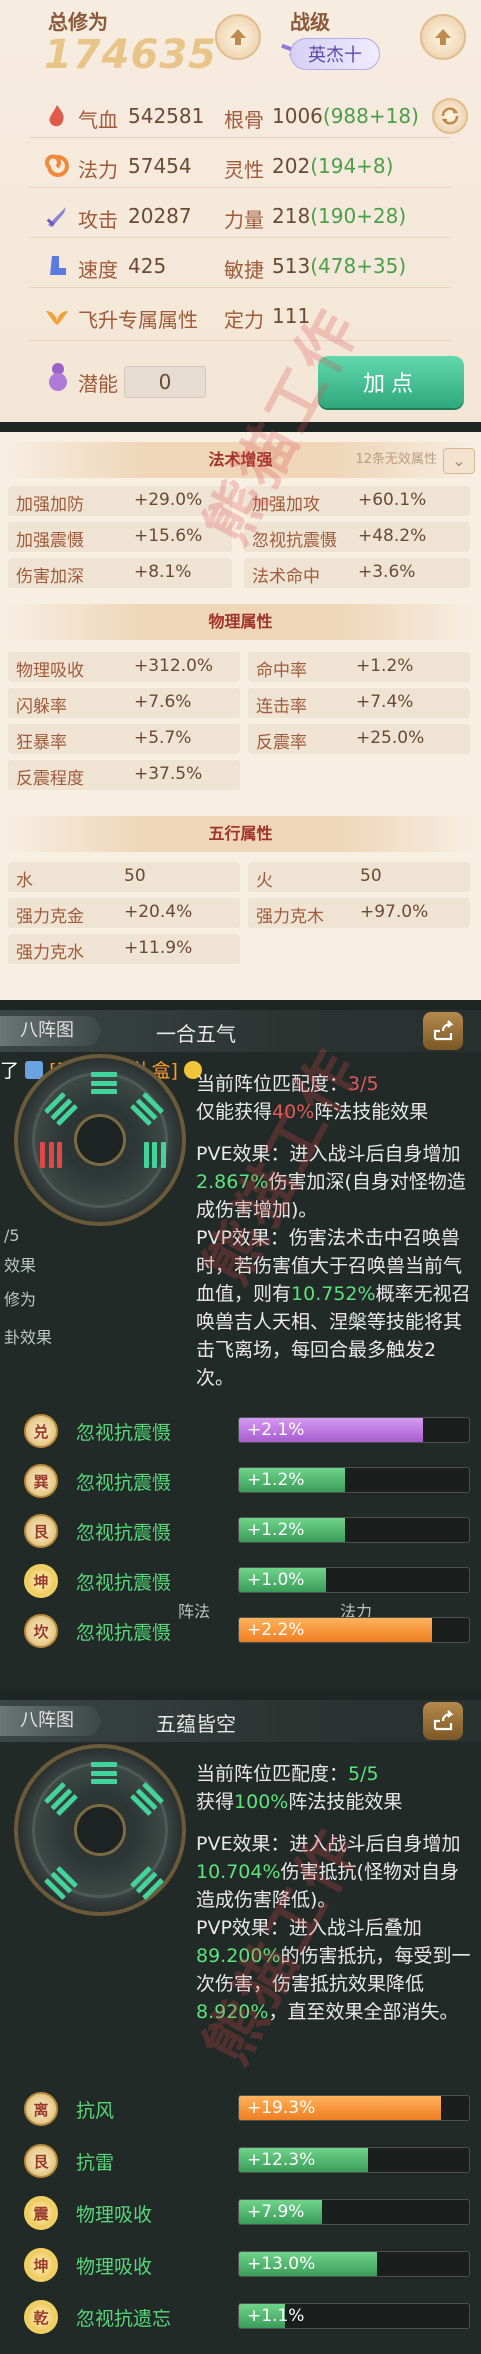 This screenshot has height=2354, width=481. What do you see at coordinates (114, 2215) in the screenshot?
I see `formation-attr-name: 物理吸收` at bounding box center [114, 2215].